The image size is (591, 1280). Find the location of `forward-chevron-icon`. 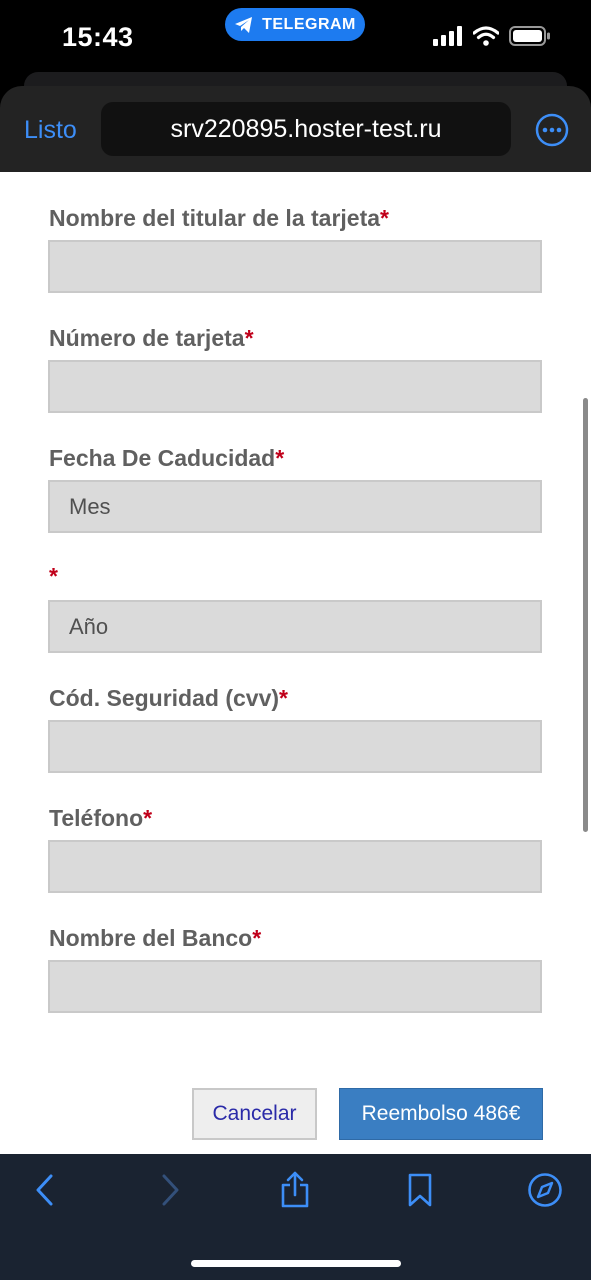

forward-chevron-icon is located at coordinates (170, 1190).